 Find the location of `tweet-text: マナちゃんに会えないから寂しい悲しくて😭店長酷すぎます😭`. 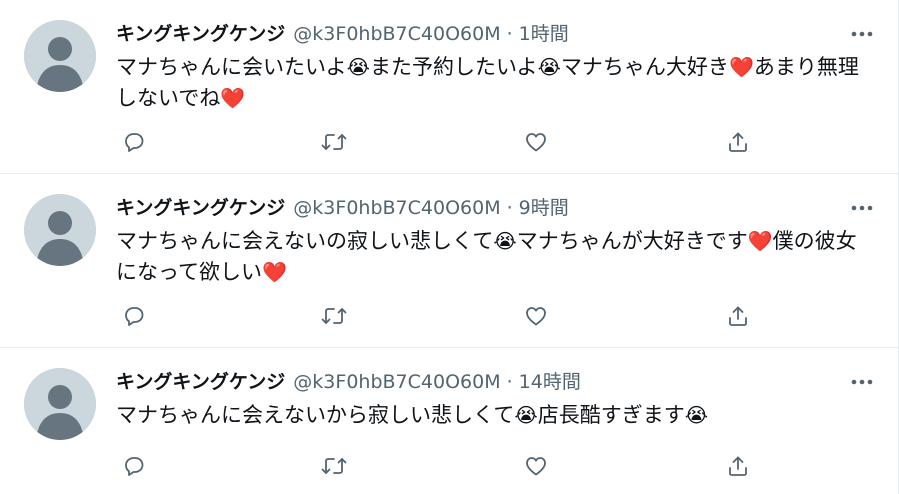

tweet-text: マナちゃんに会えないから寂しい悲しくて😭店長酷すぎます😭 is located at coordinates (496, 415).